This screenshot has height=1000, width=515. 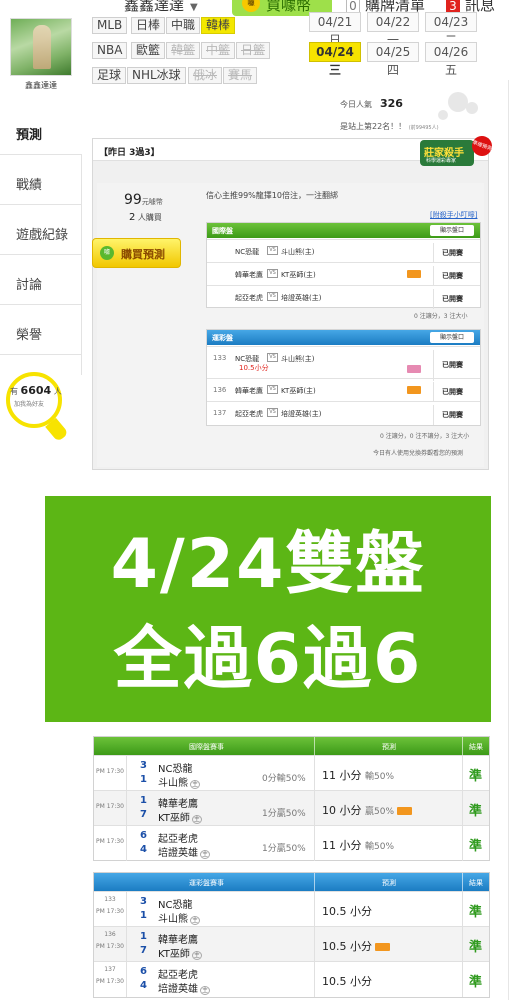 What do you see at coordinates (240, 75) in the screenshot?
I see `sport-tag-horse-racing: 賽馬` at bounding box center [240, 75].